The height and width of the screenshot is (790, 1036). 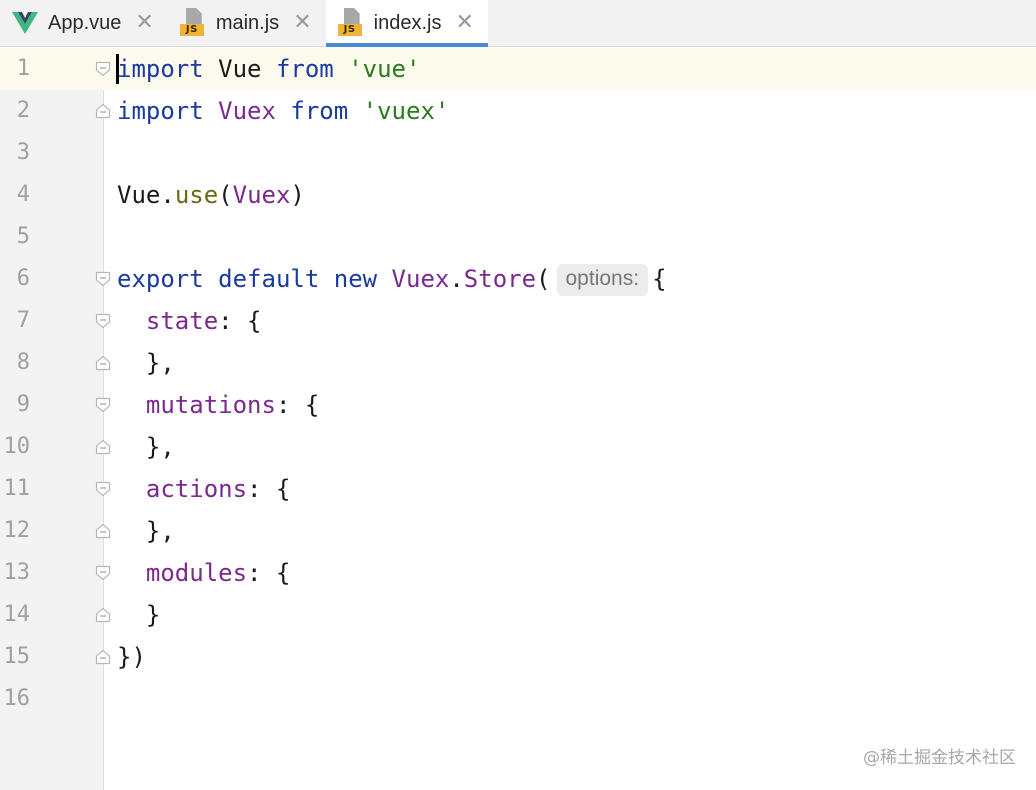 What do you see at coordinates (23, 404) in the screenshot?
I see `line-number: 9` at bounding box center [23, 404].